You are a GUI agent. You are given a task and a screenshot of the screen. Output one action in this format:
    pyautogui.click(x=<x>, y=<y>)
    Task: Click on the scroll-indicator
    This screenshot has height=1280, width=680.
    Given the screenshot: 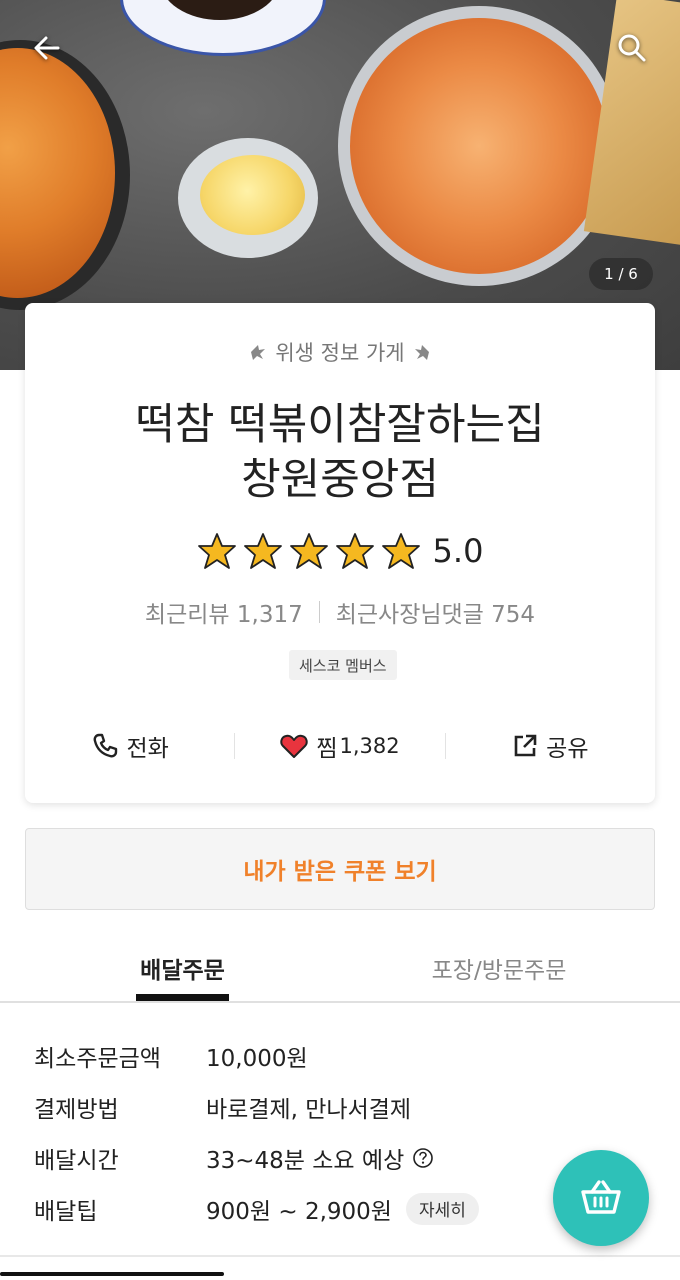 What is the action you would take?
    pyautogui.click(x=112, y=1274)
    